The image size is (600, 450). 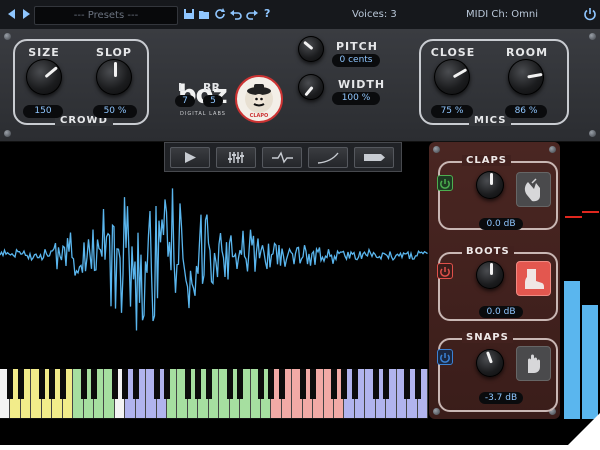 What do you see at coordinates (501, 312) in the screenshot?
I see `boots-value: 0.0 dB` at bounding box center [501, 312].